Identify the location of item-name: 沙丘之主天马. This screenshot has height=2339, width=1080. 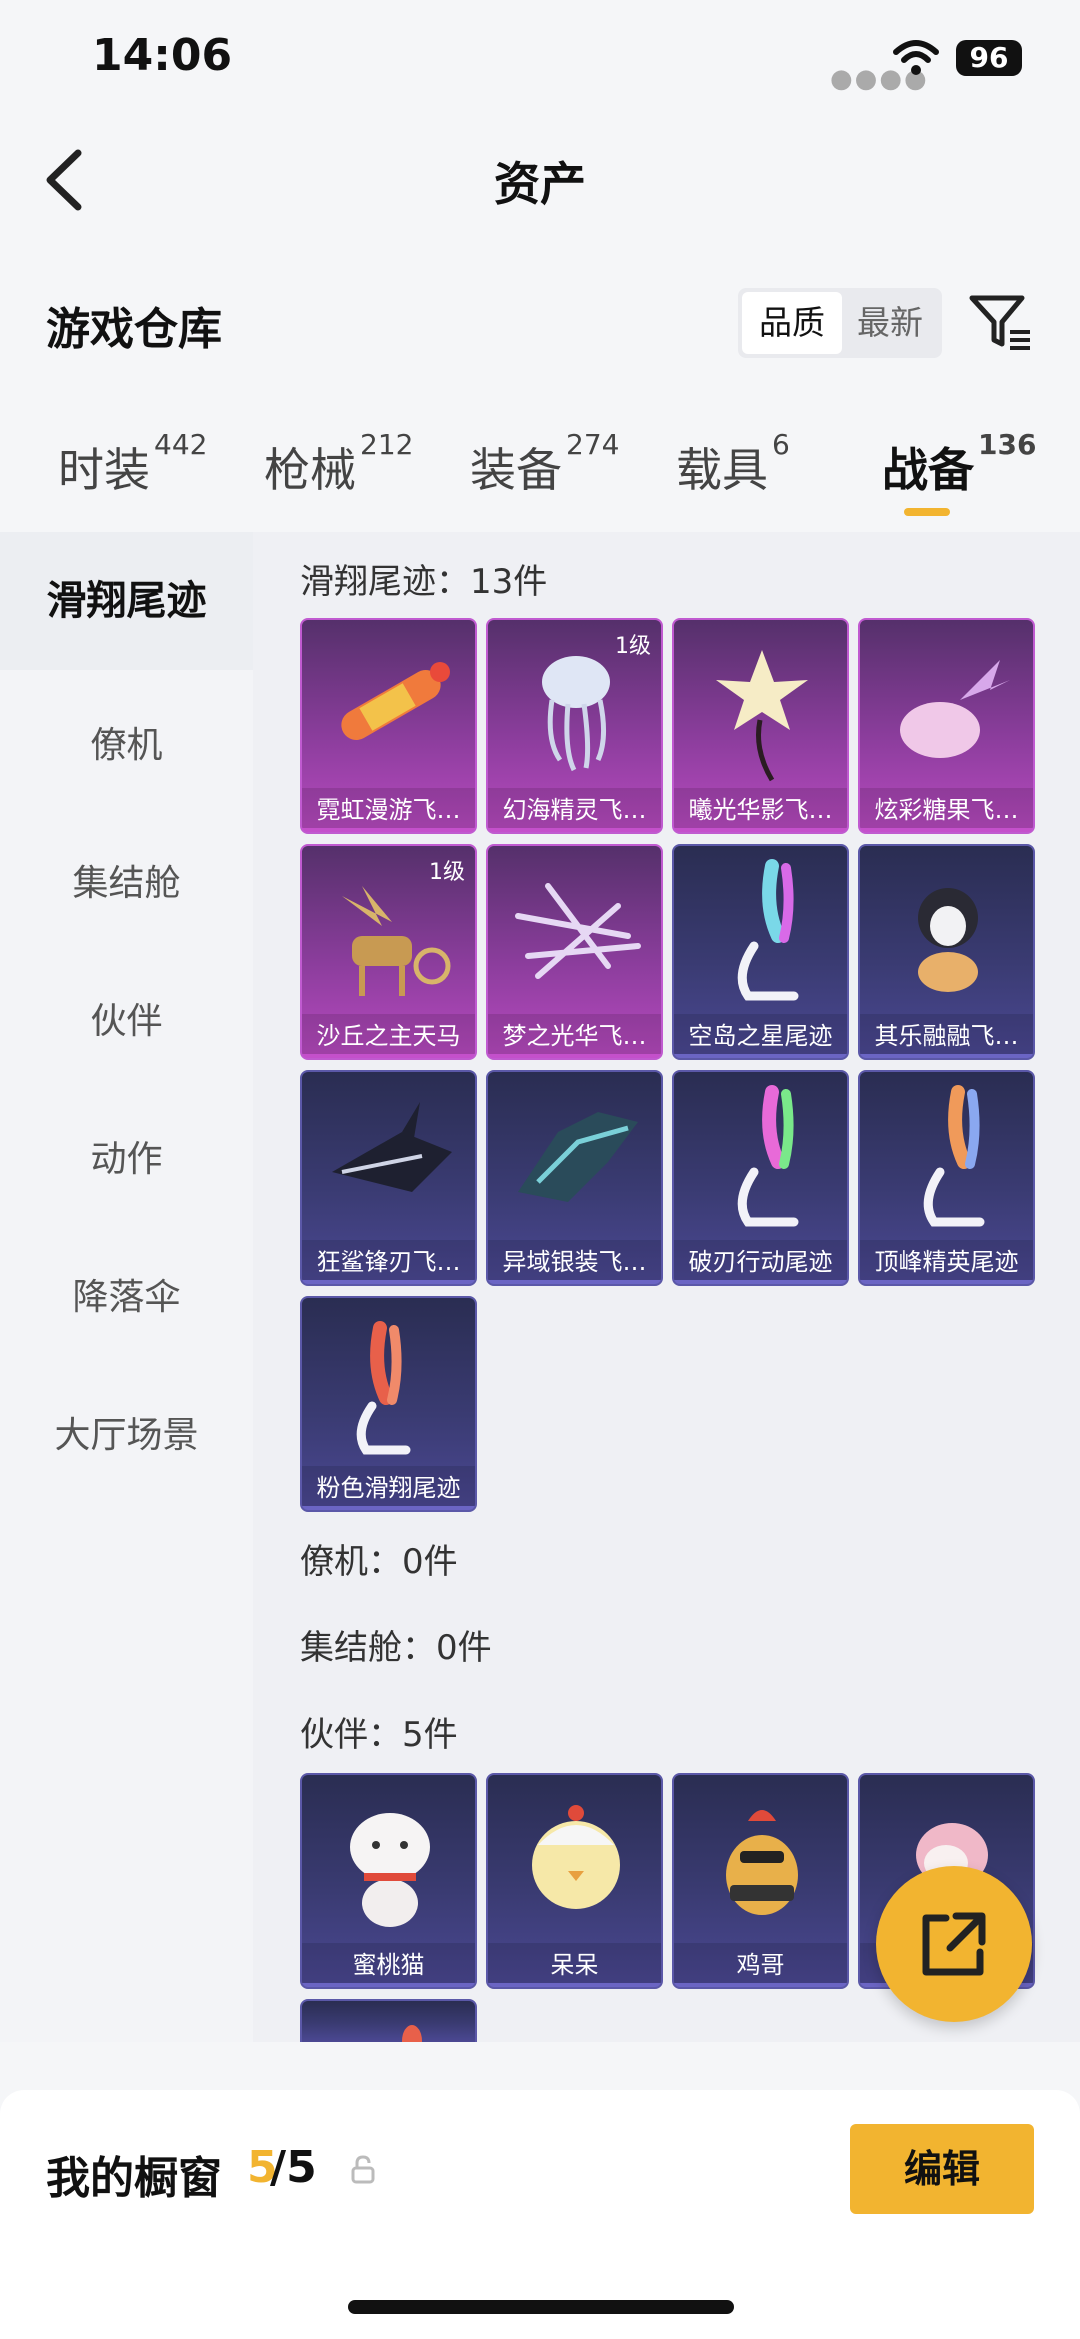
(388, 1036).